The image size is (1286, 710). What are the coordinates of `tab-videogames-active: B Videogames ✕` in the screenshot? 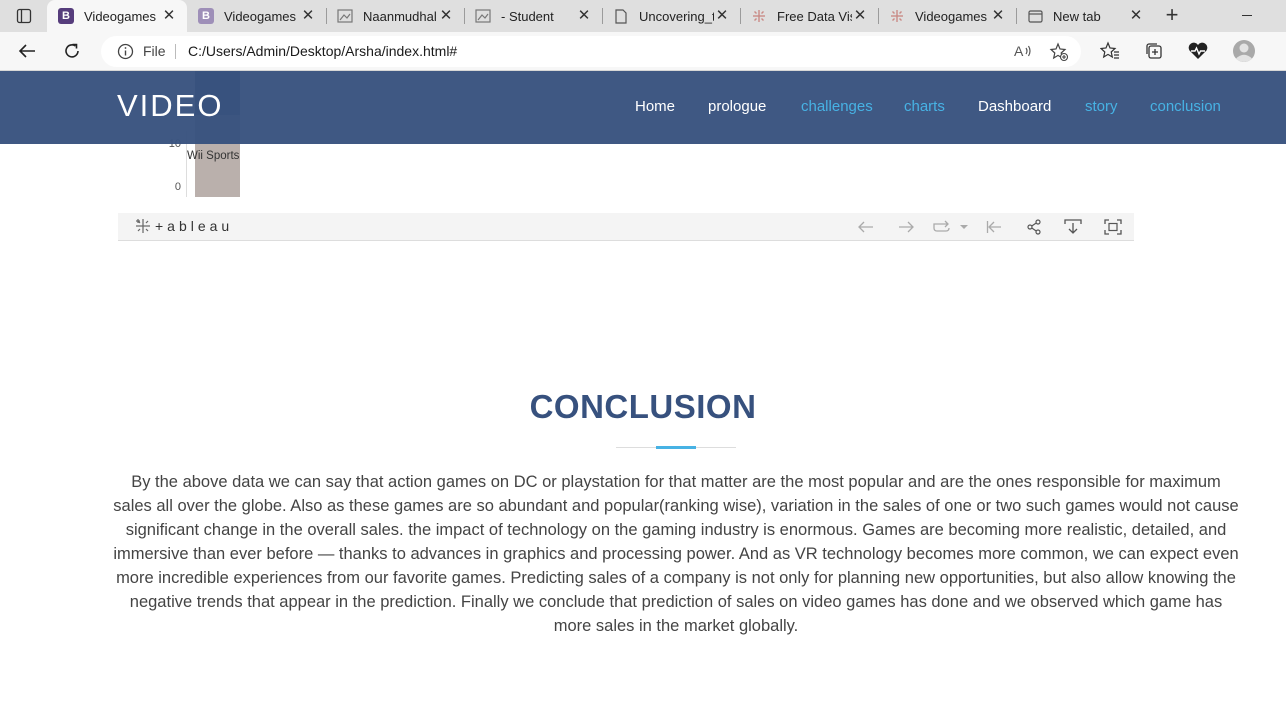 It's located at (117, 16).